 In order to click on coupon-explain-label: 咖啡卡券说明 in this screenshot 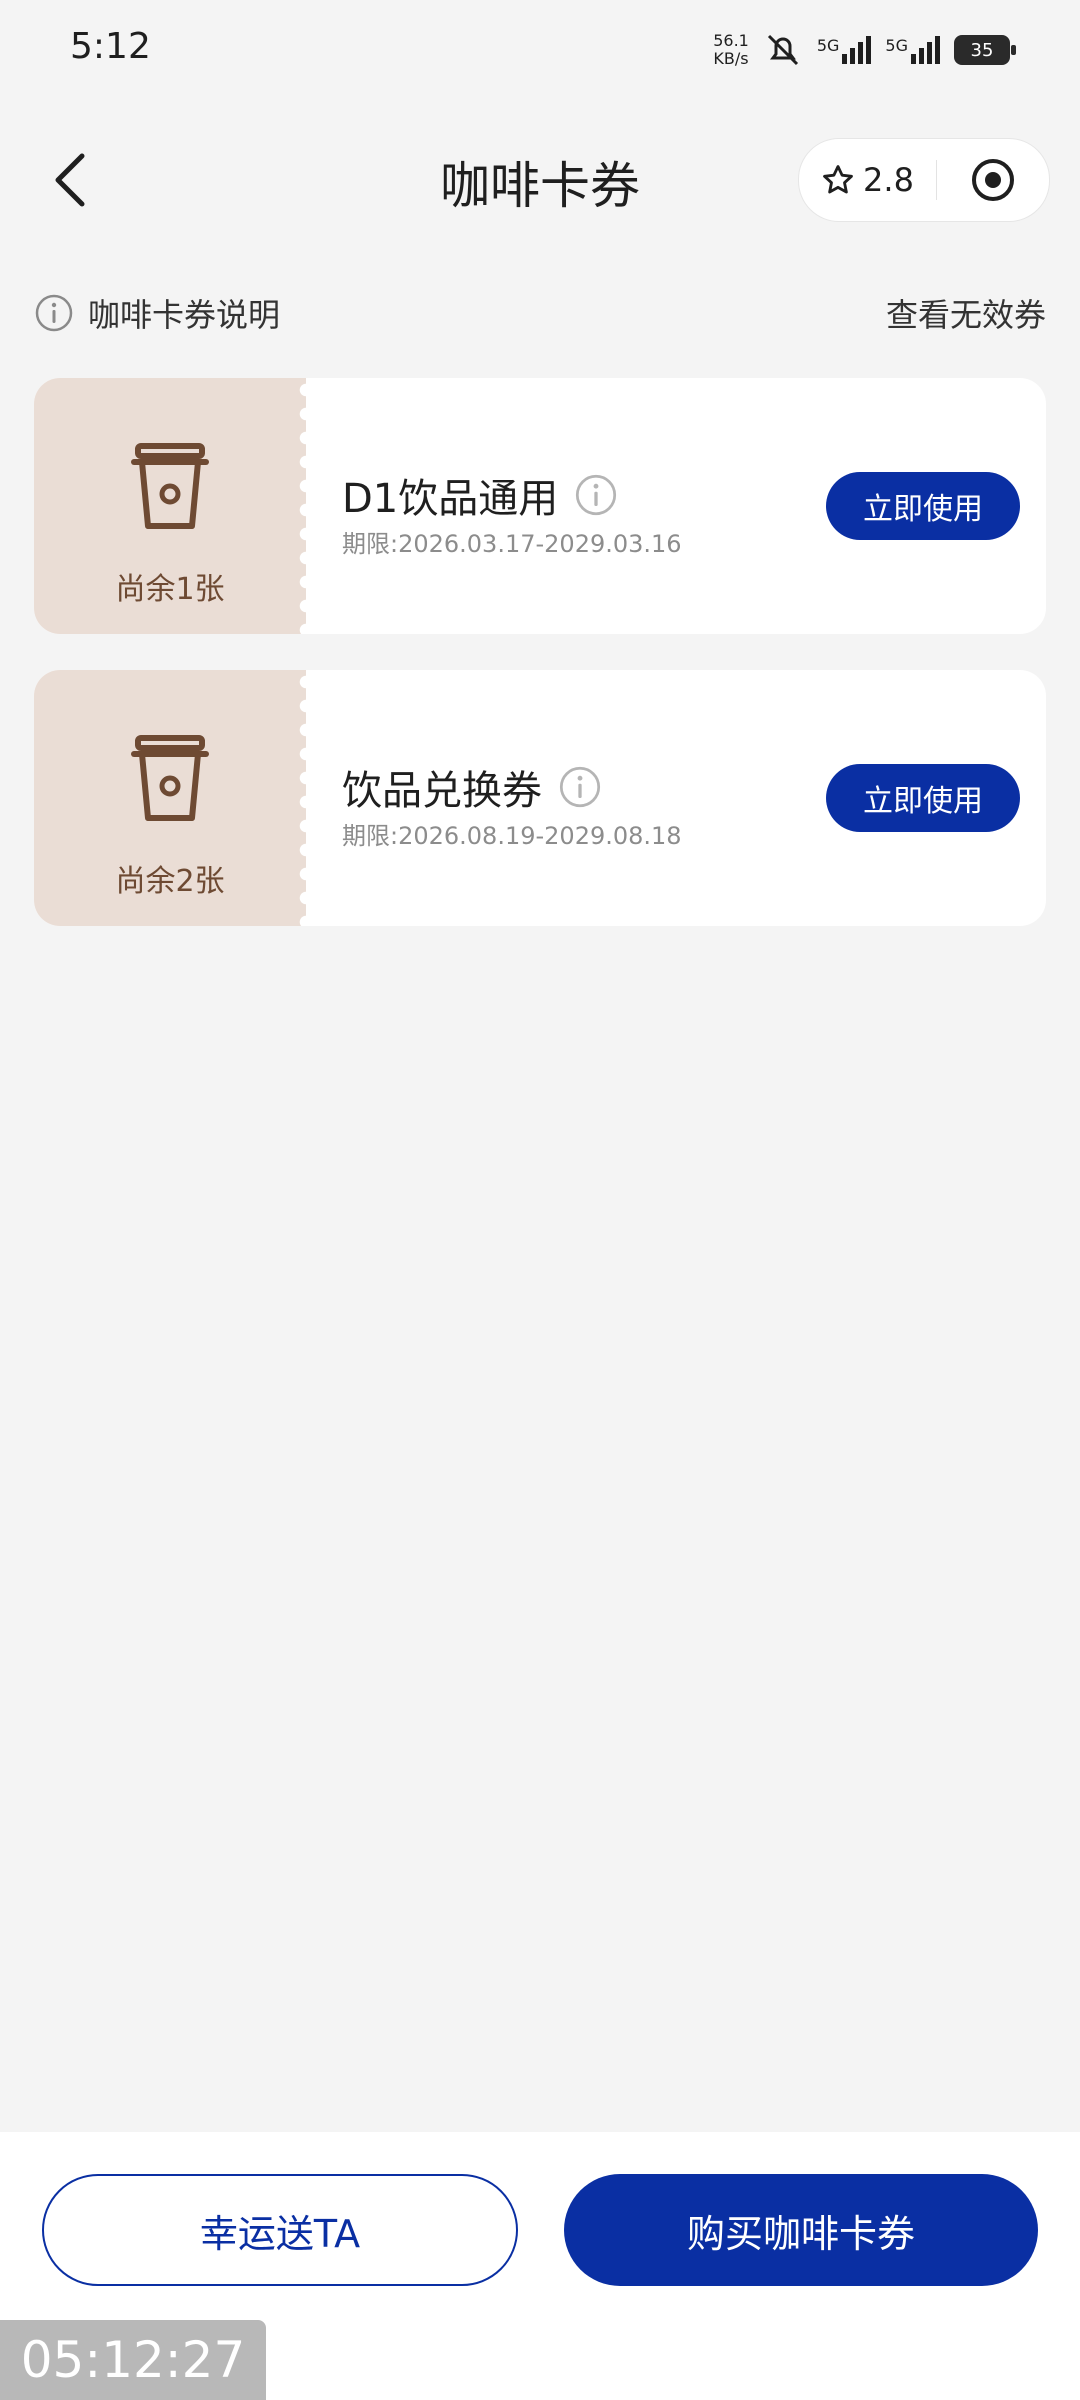, I will do `click(184, 315)`.